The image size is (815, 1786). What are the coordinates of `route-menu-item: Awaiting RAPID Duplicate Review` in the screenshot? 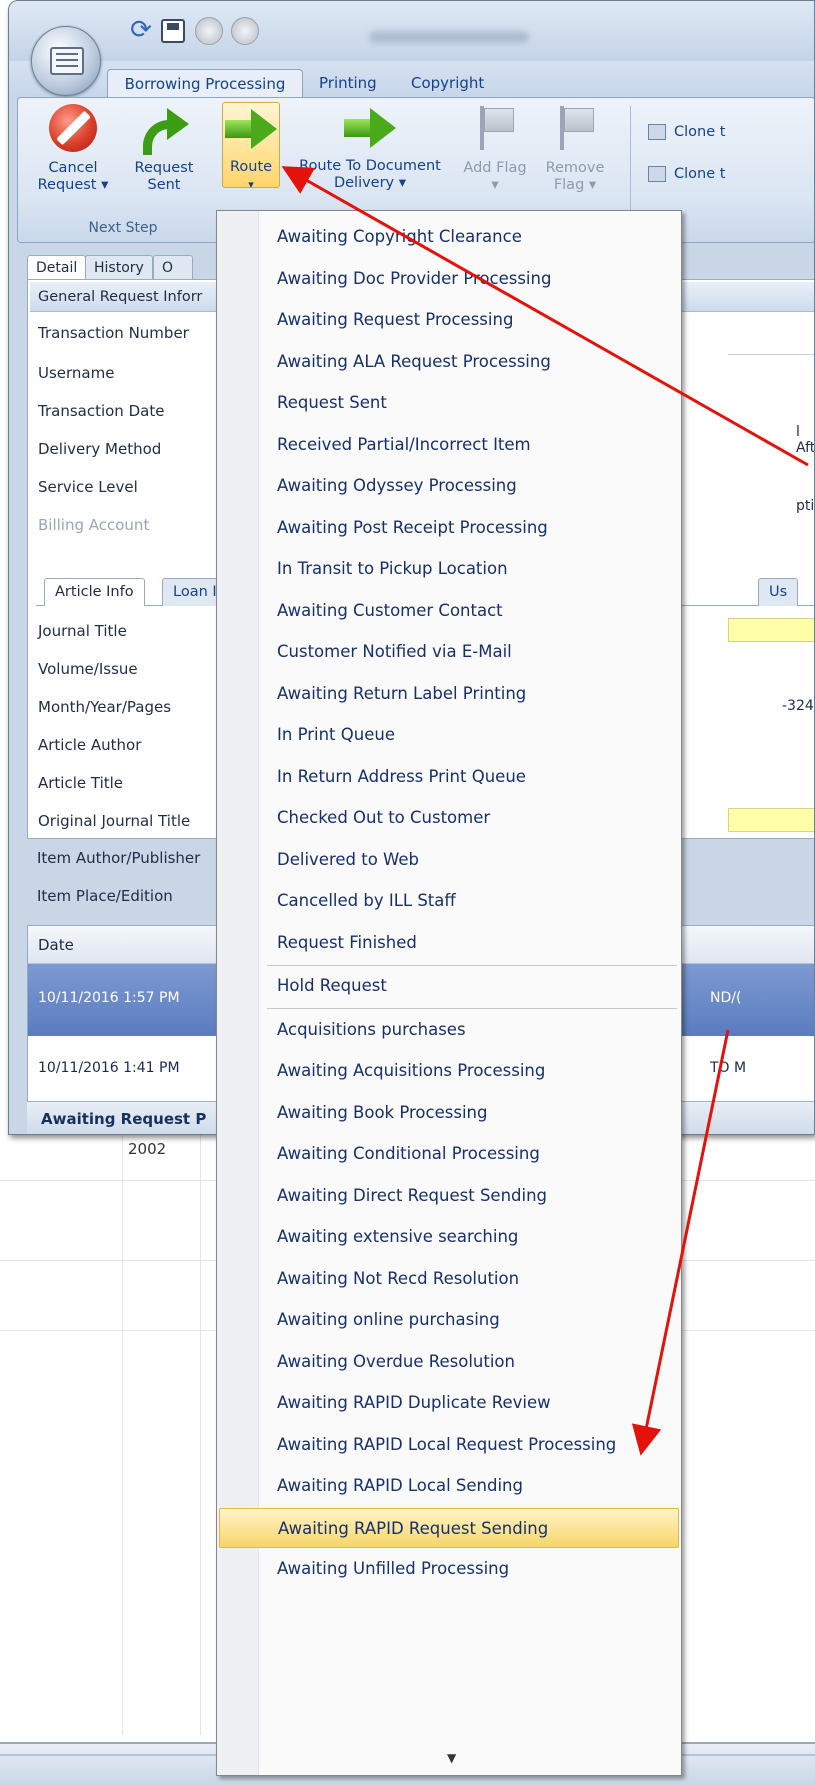 It's located at (449, 1403).